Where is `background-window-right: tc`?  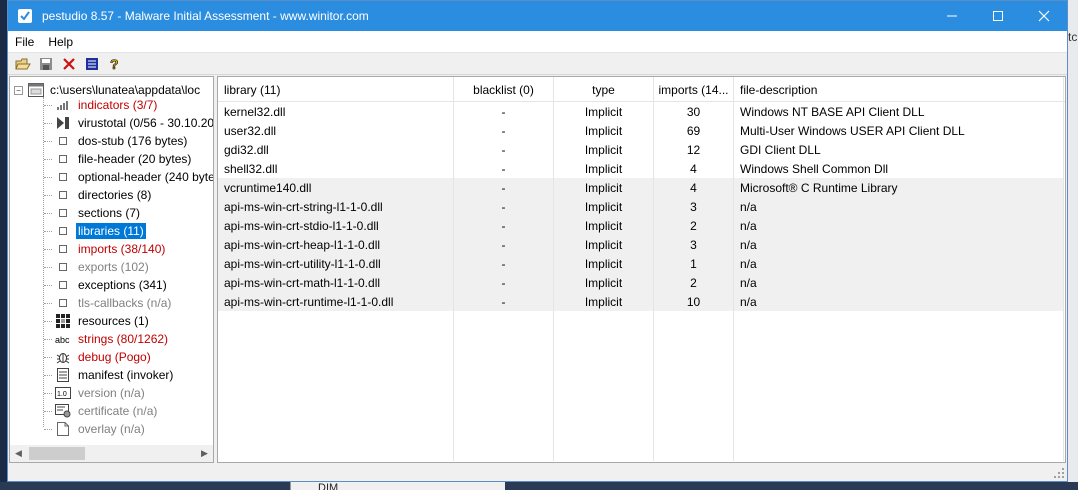
background-window-right: tc is located at coordinates (1073, 245).